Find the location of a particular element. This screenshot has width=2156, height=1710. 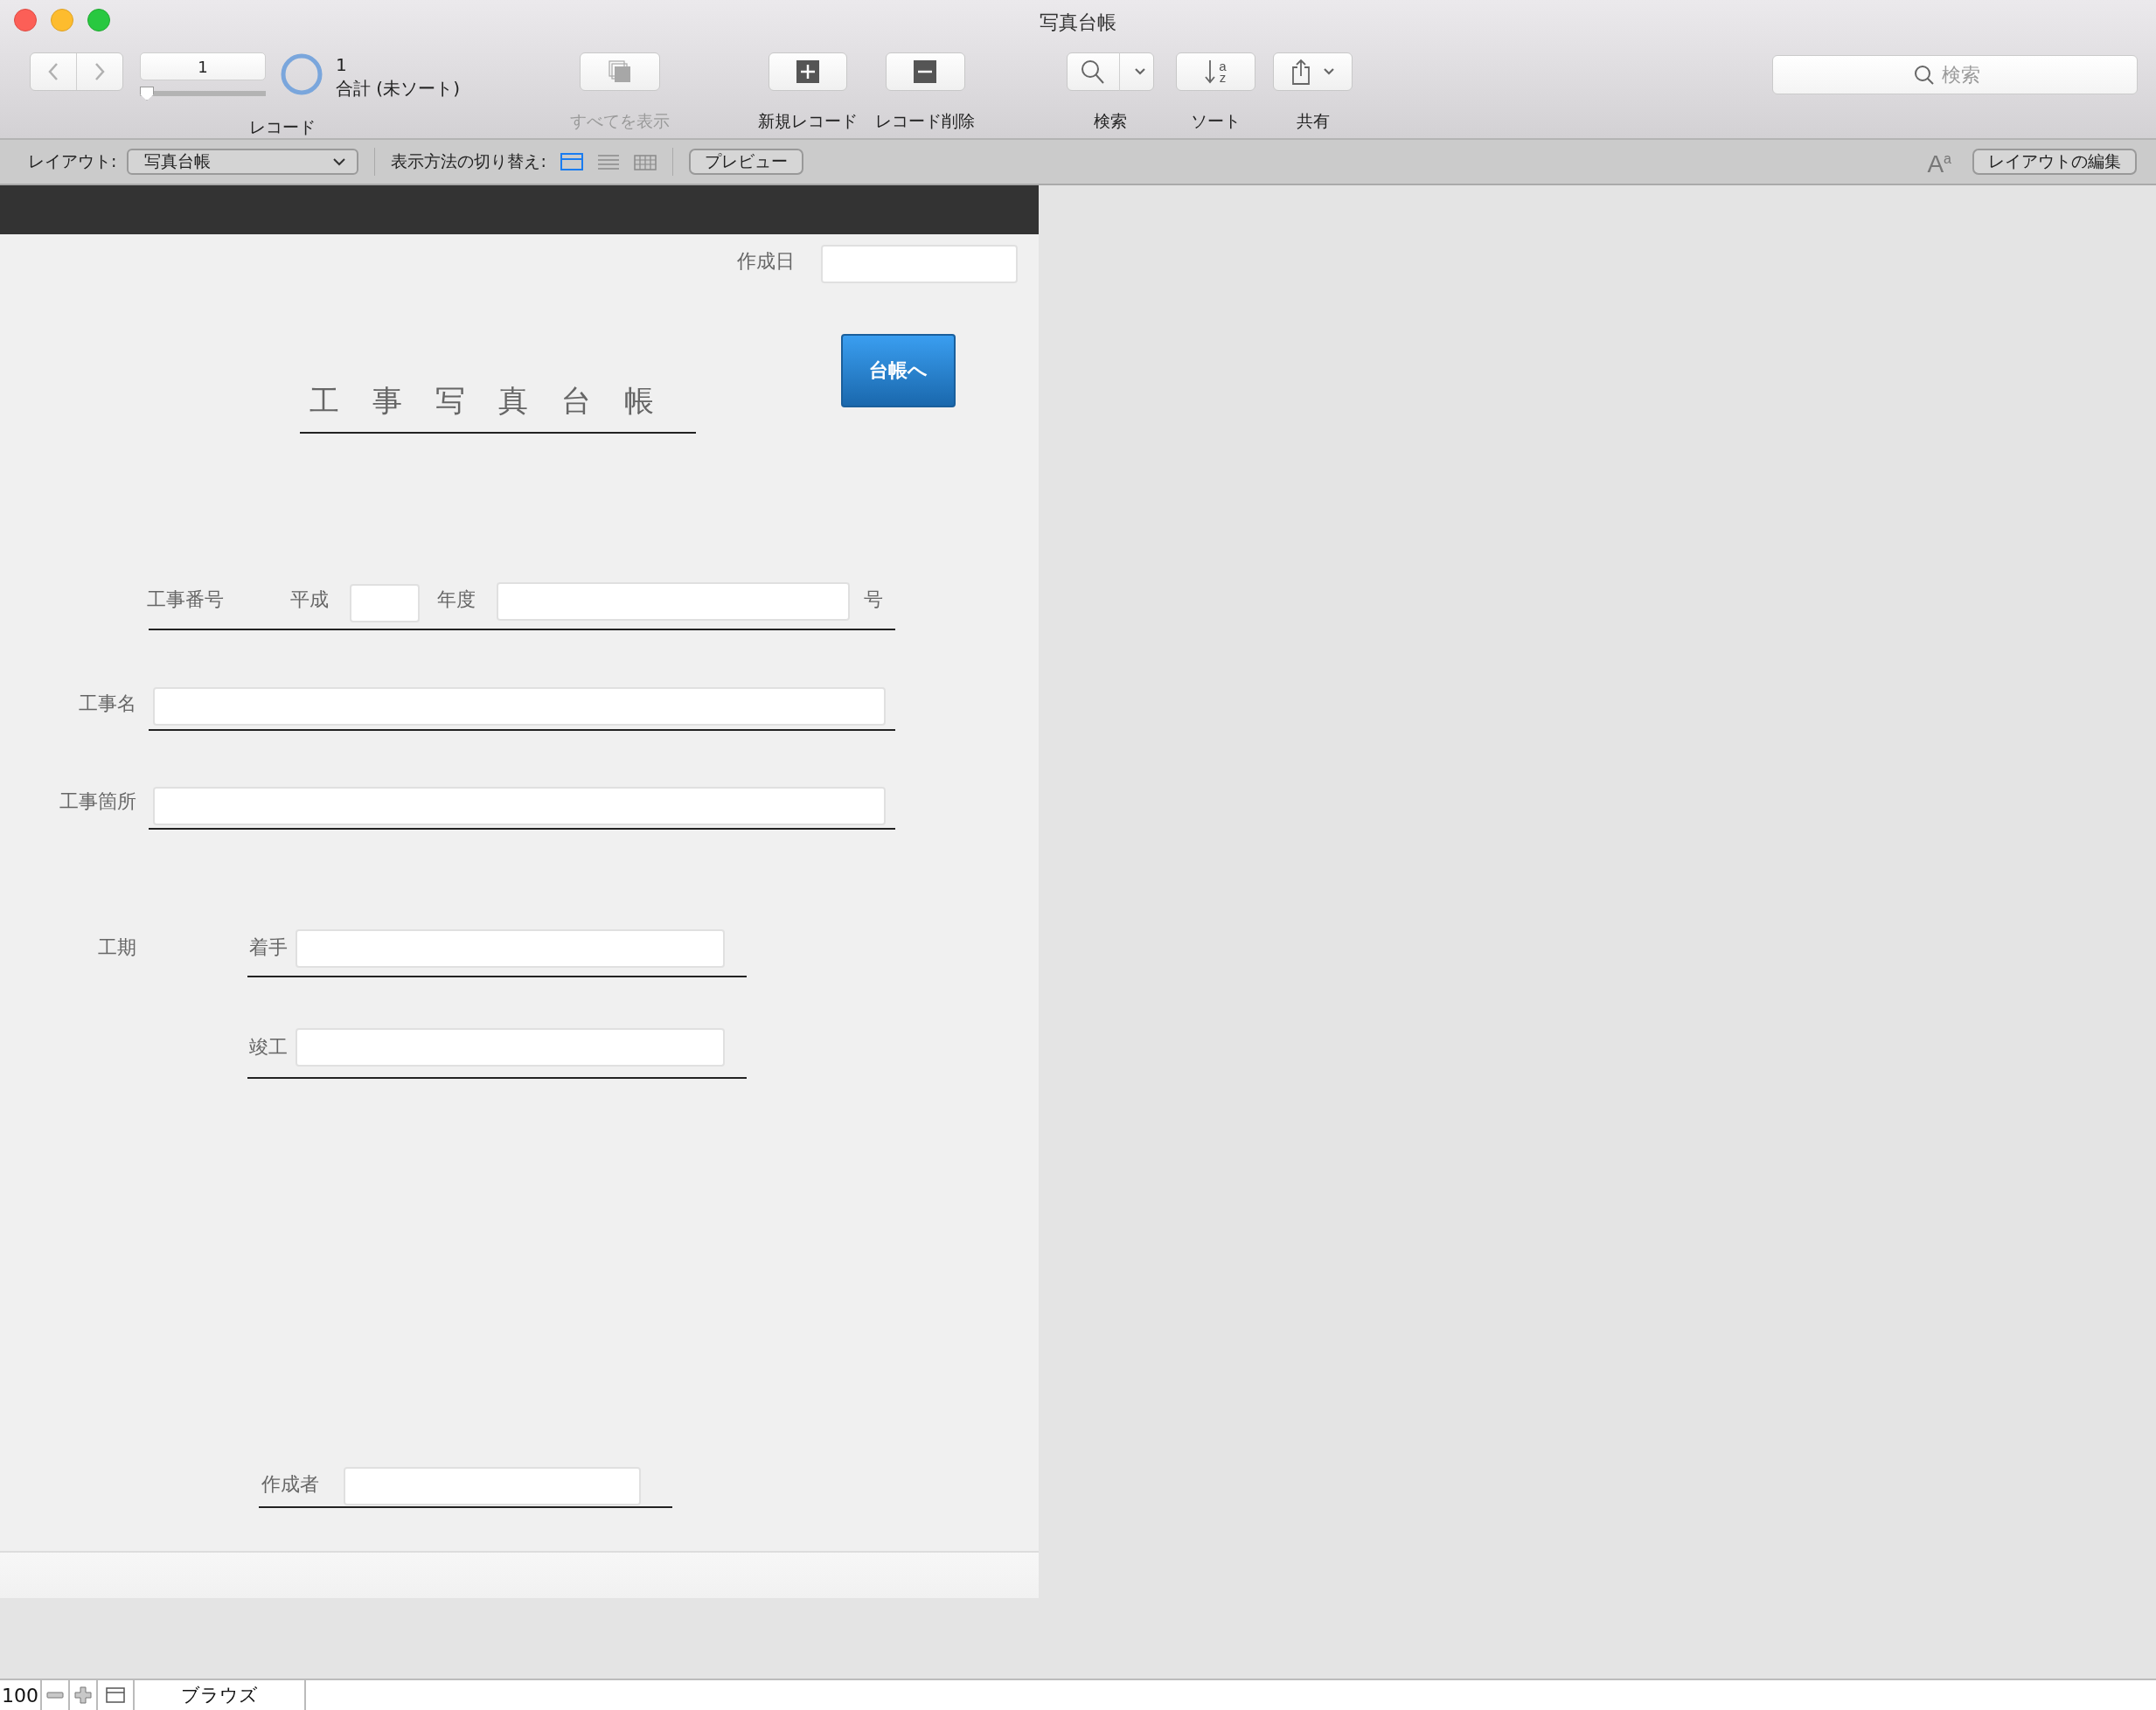

slider-thumb is located at coordinates (147, 94).